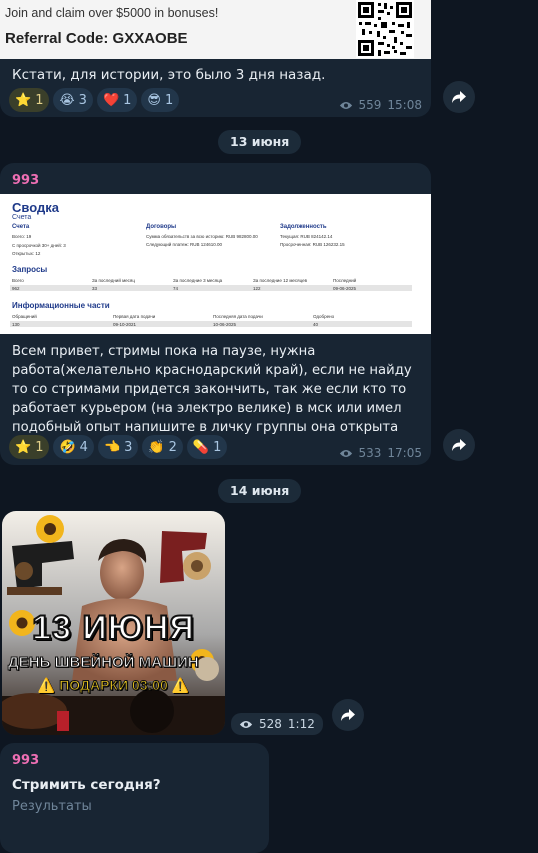 The image size is (538, 853). I want to click on view-count: 533, so click(370, 453).